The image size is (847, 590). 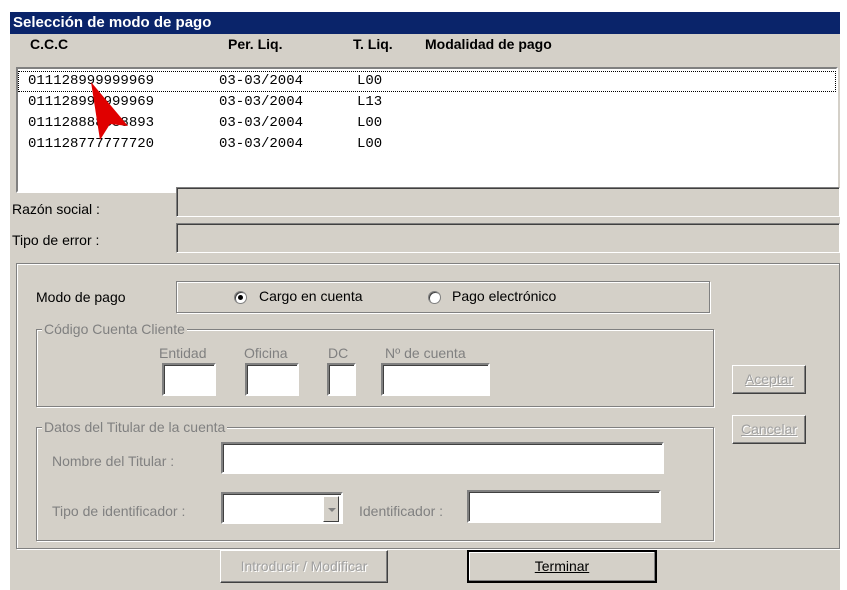 I want to click on cancelar-label: Cancelar, so click(x=769, y=429).